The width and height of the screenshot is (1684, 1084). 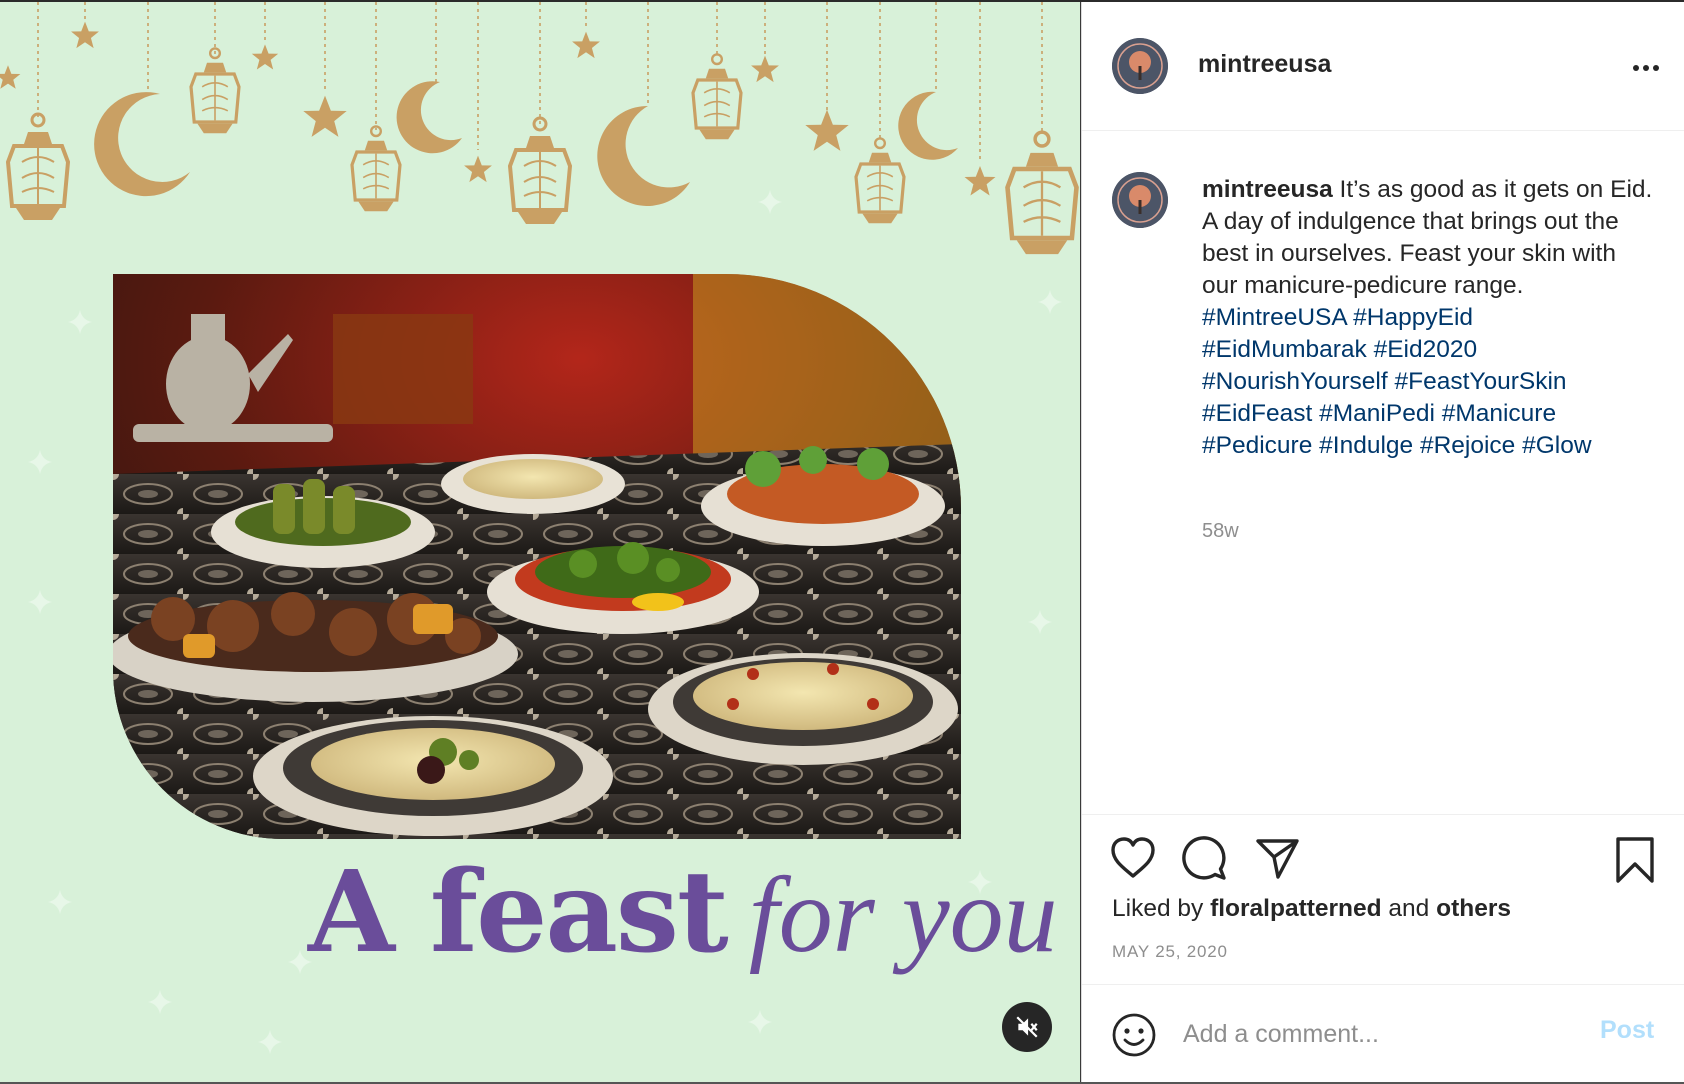 What do you see at coordinates (1284, 349) in the screenshot?
I see `hashtag-link: #EidMumbarak` at bounding box center [1284, 349].